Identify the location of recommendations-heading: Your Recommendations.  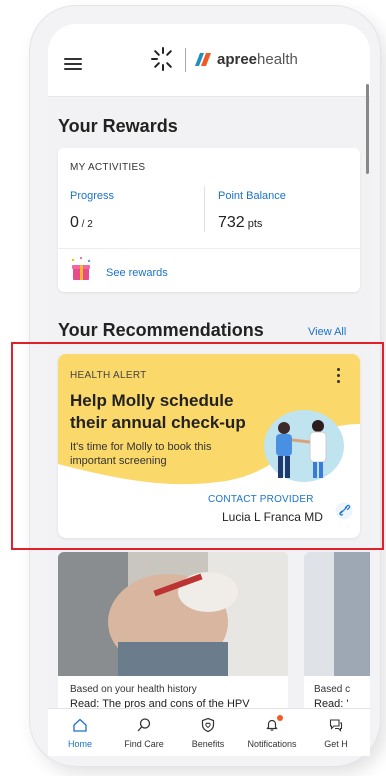
(161, 330).